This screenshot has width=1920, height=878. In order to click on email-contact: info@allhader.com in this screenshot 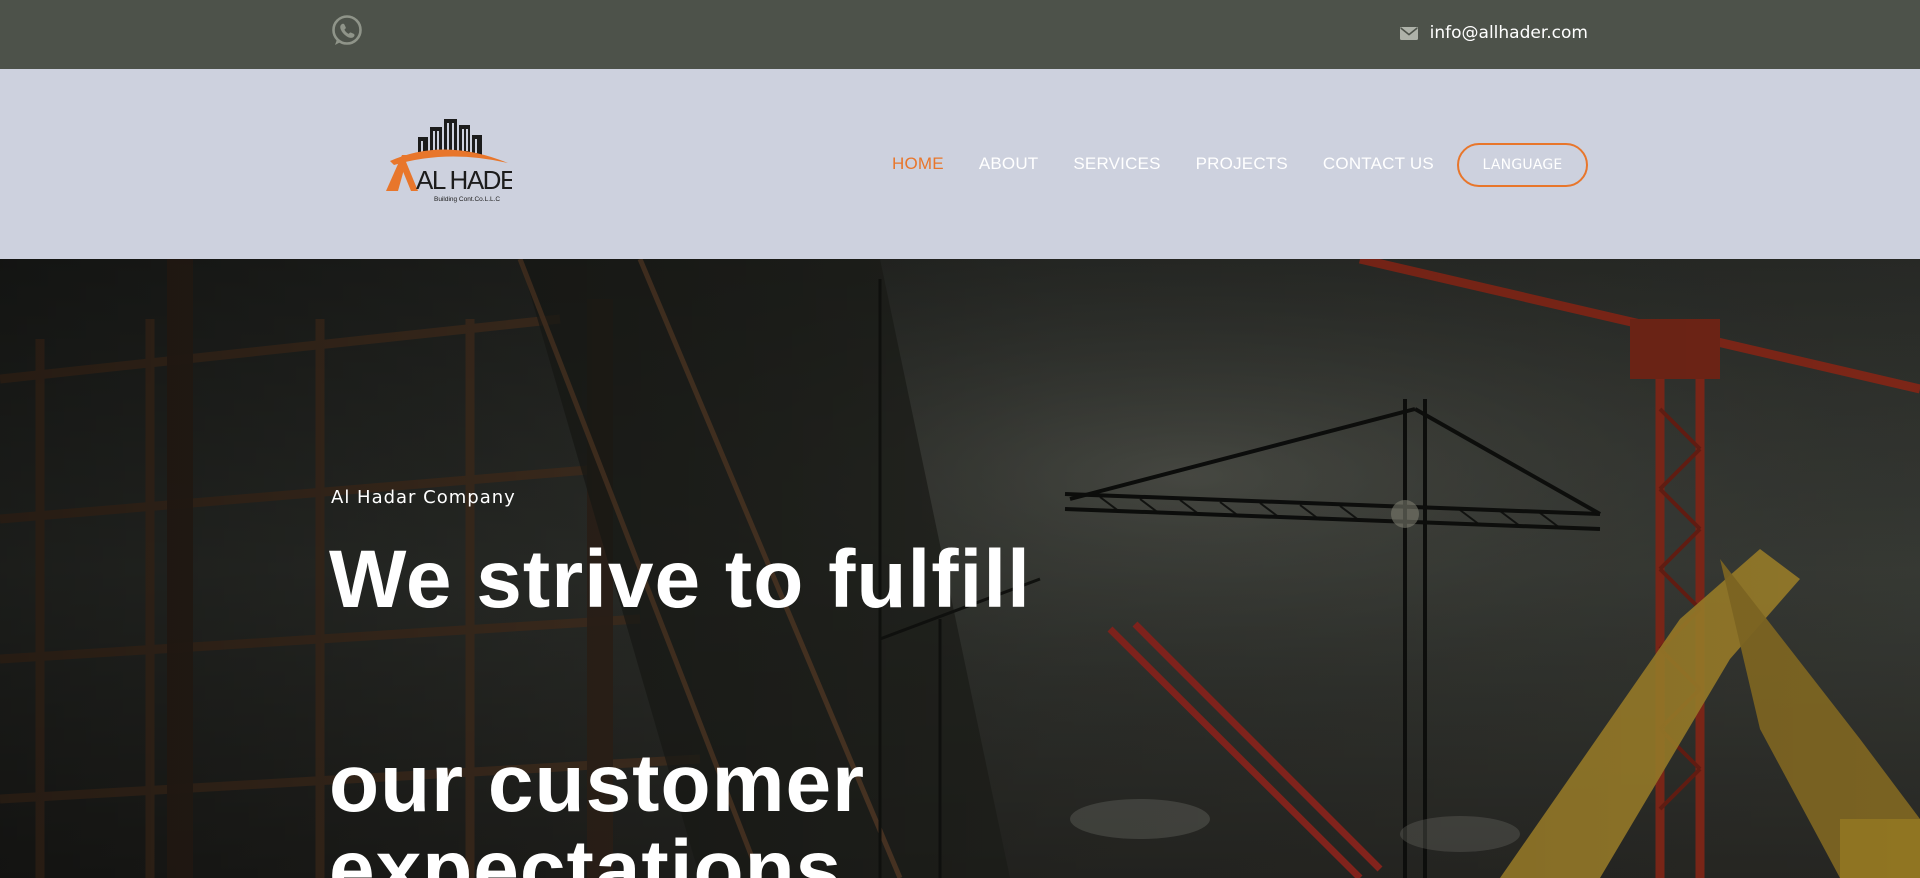, I will do `click(1493, 33)`.